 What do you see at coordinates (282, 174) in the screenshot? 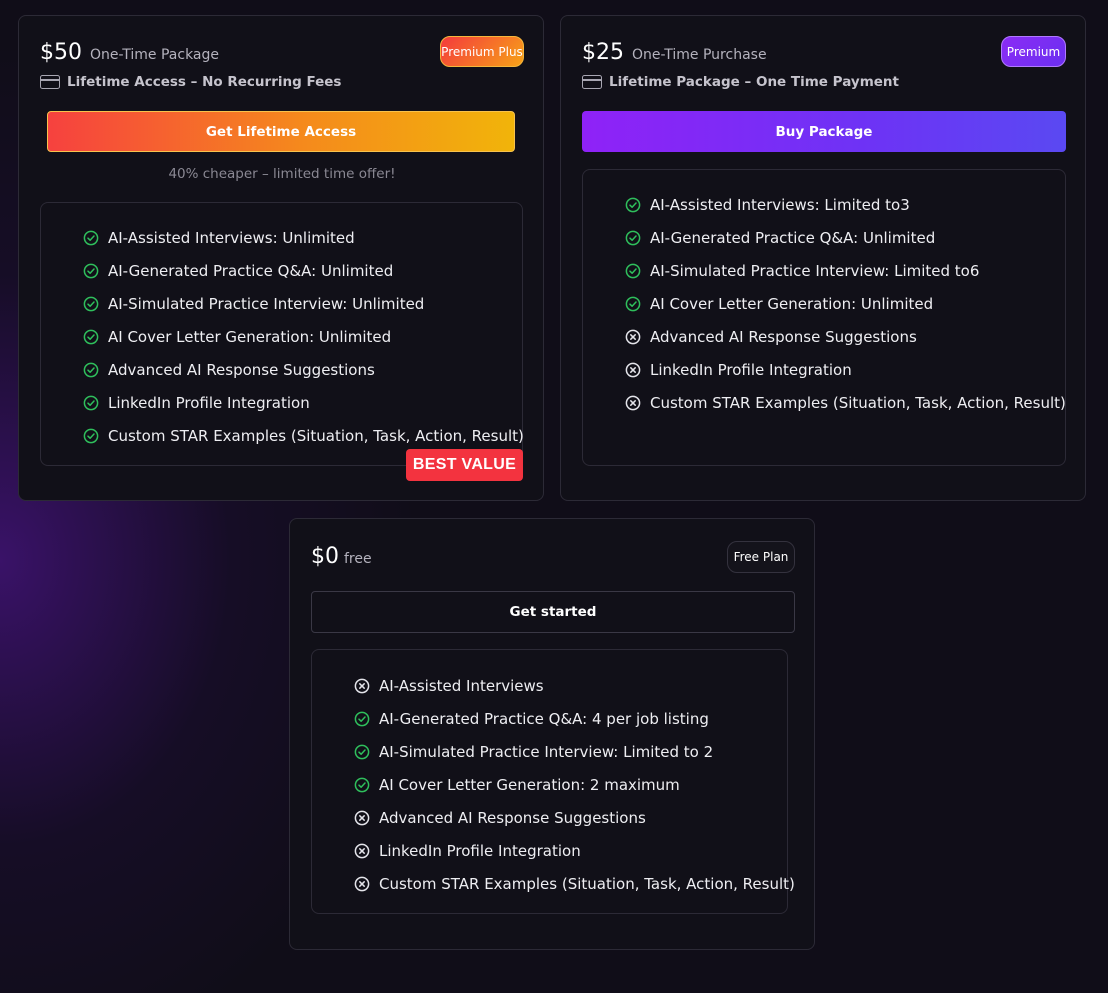
I see `offer-note: 40% cheaper – limited time offer!` at bounding box center [282, 174].